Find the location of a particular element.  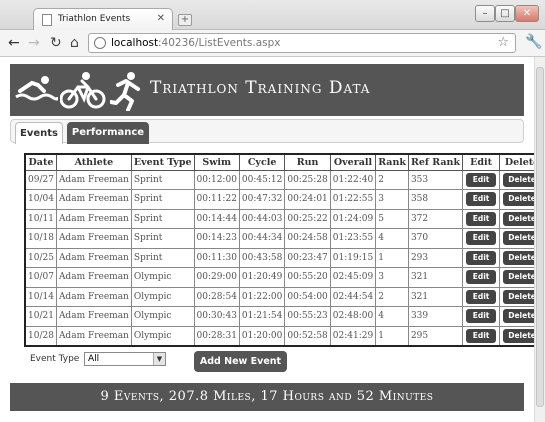

table-cell: 10/04 is located at coordinates (40, 199).